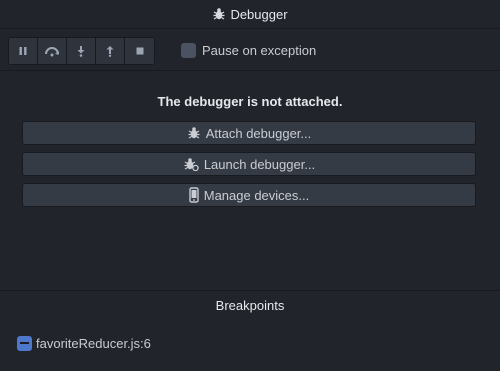 The image size is (500, 371). I want to click on window-title: Debugger, so click(259, 14).